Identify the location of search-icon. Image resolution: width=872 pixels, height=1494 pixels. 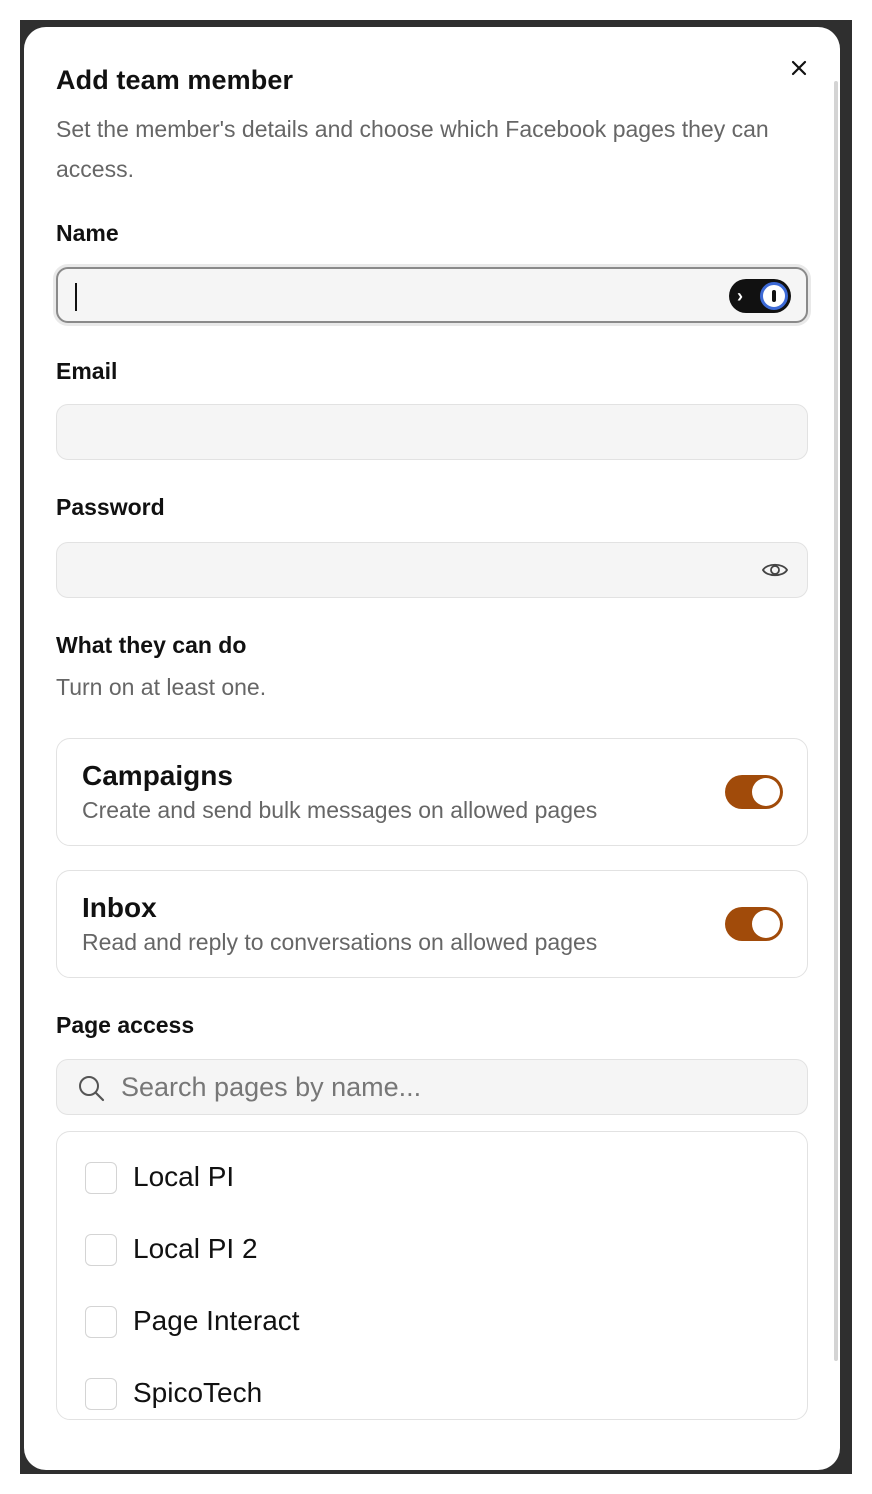
(92, 1089).